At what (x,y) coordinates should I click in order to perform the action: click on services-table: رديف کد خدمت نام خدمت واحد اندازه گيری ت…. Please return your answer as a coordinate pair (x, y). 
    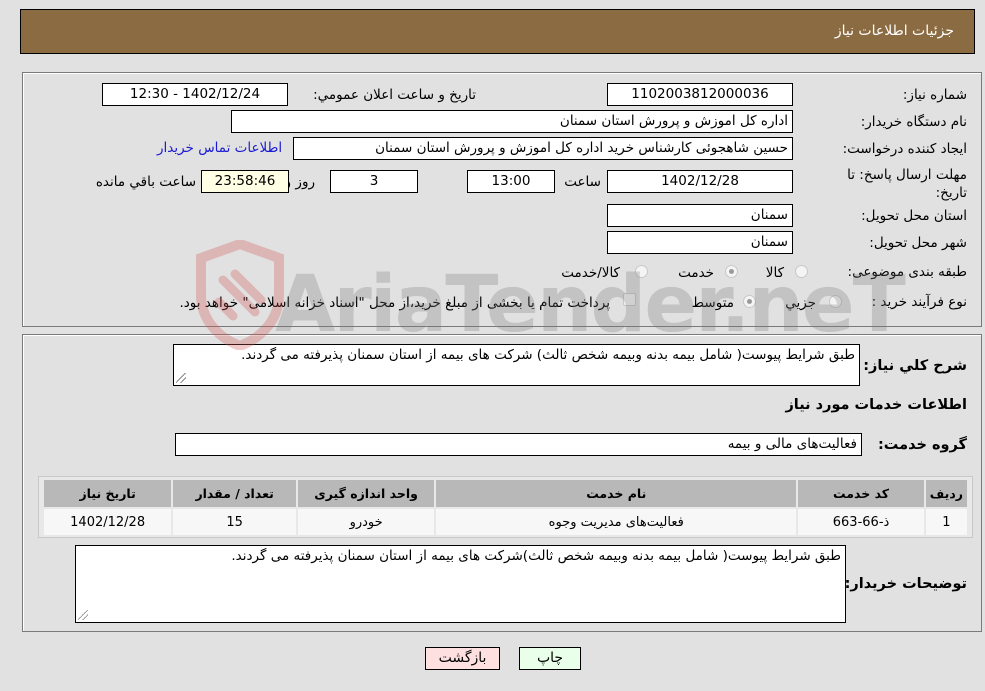
    Looking at the image, I should click on (505, 507).